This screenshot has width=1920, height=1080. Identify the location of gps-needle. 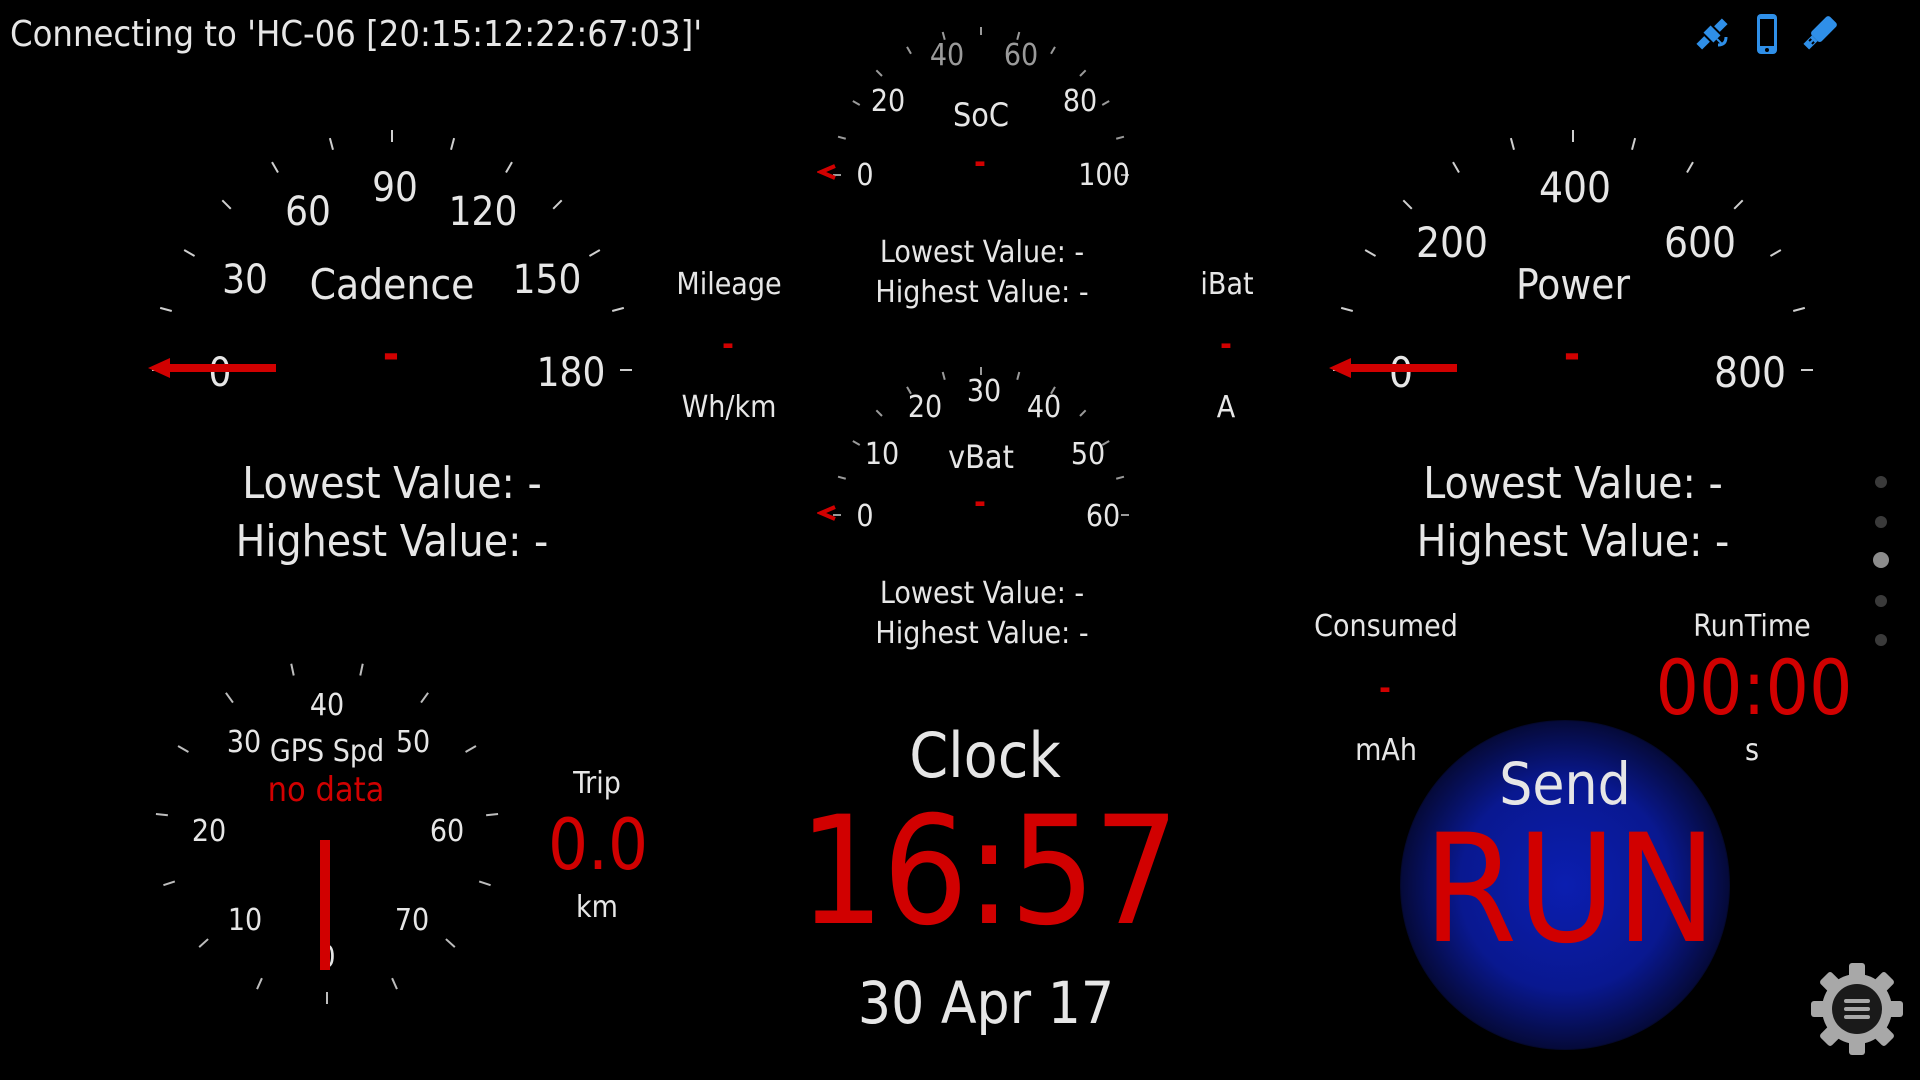
(325, 905).